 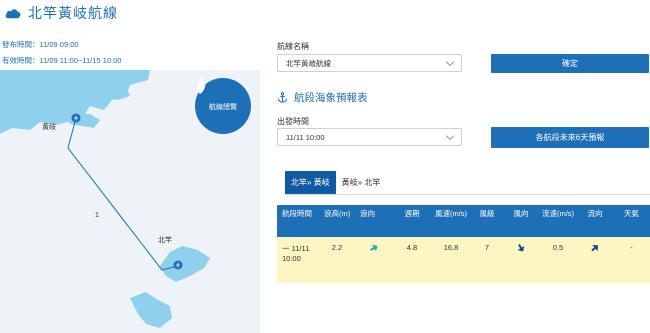 What do you see at coordinates (123, 194) in the screenshot?
I see `route-line` at bounding box center [123, 194].